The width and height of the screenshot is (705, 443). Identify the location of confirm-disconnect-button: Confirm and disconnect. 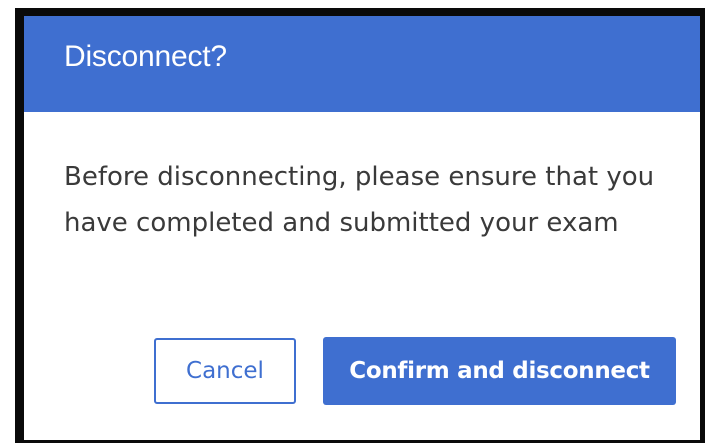
(499, 371).